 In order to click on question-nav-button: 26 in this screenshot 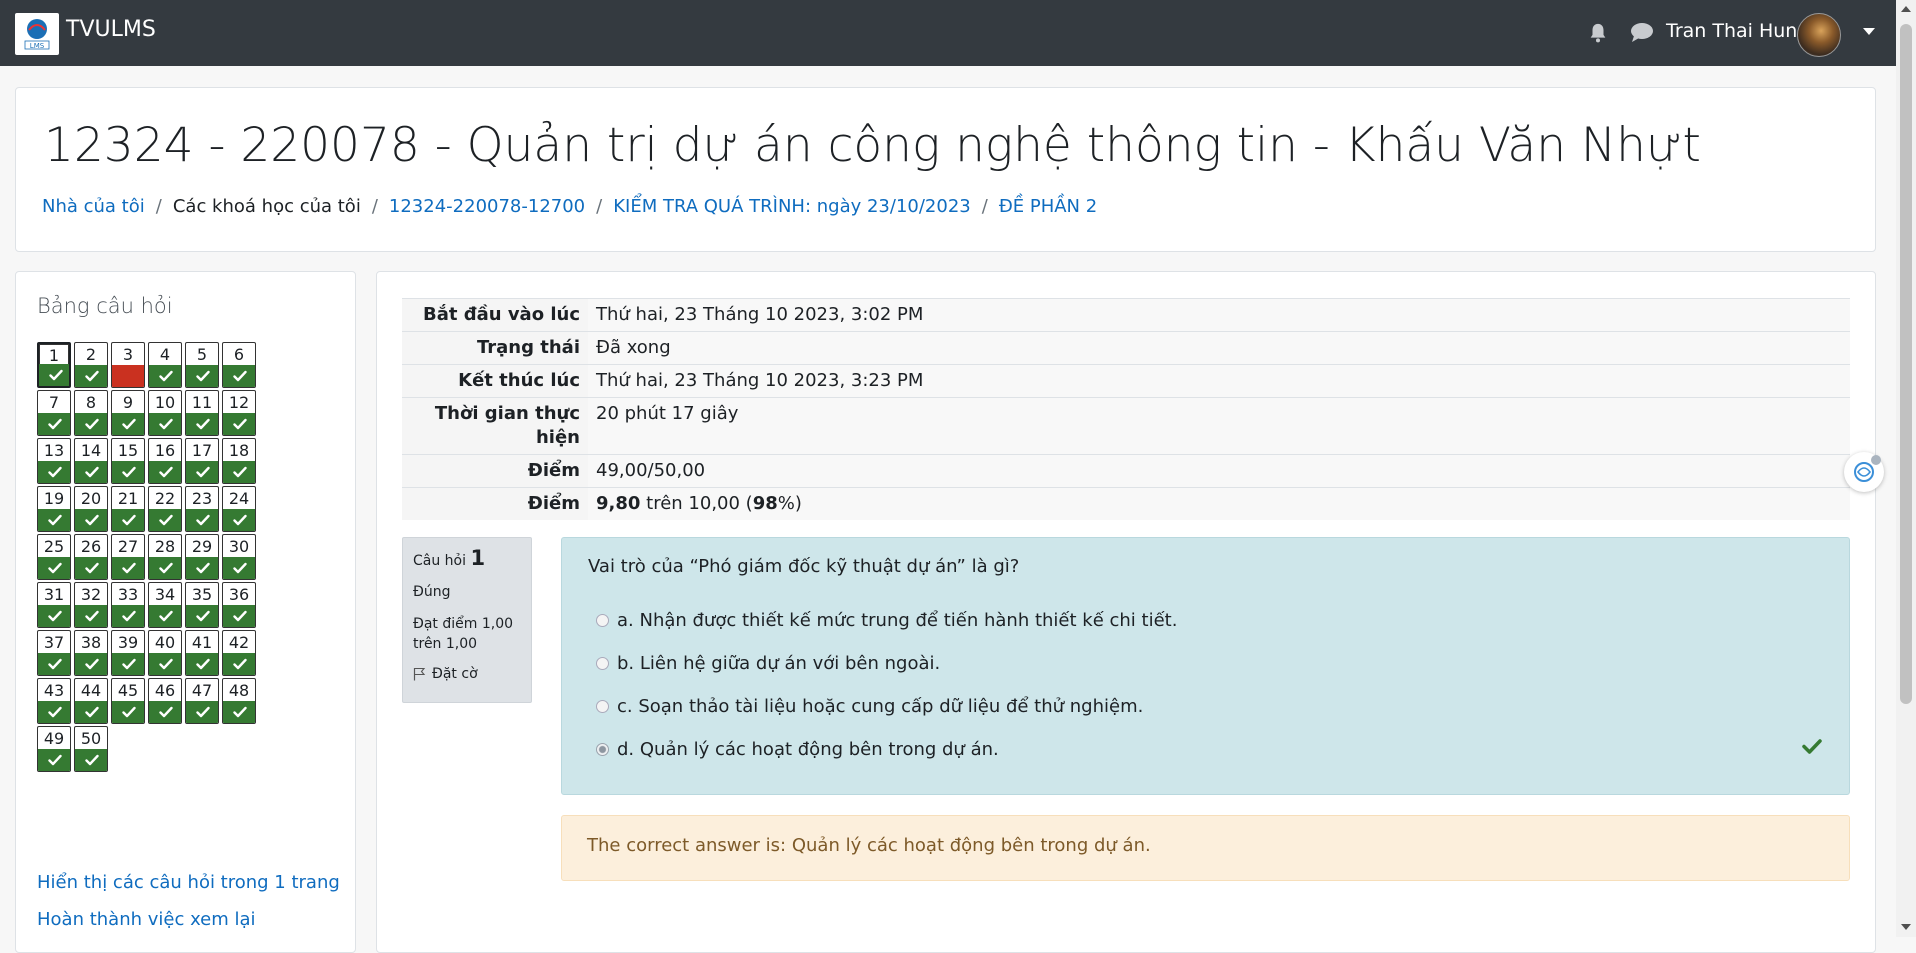, I will do `click(91, 557)`.